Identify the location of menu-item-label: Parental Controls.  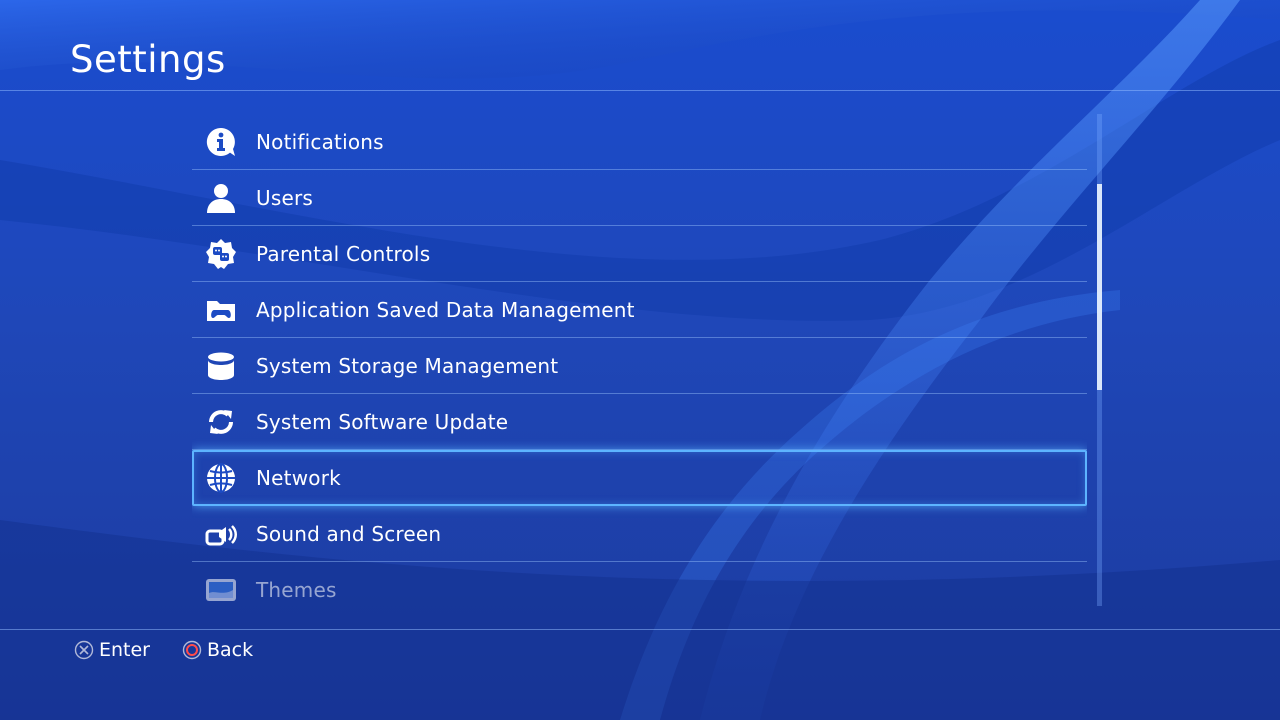
(343, 253).